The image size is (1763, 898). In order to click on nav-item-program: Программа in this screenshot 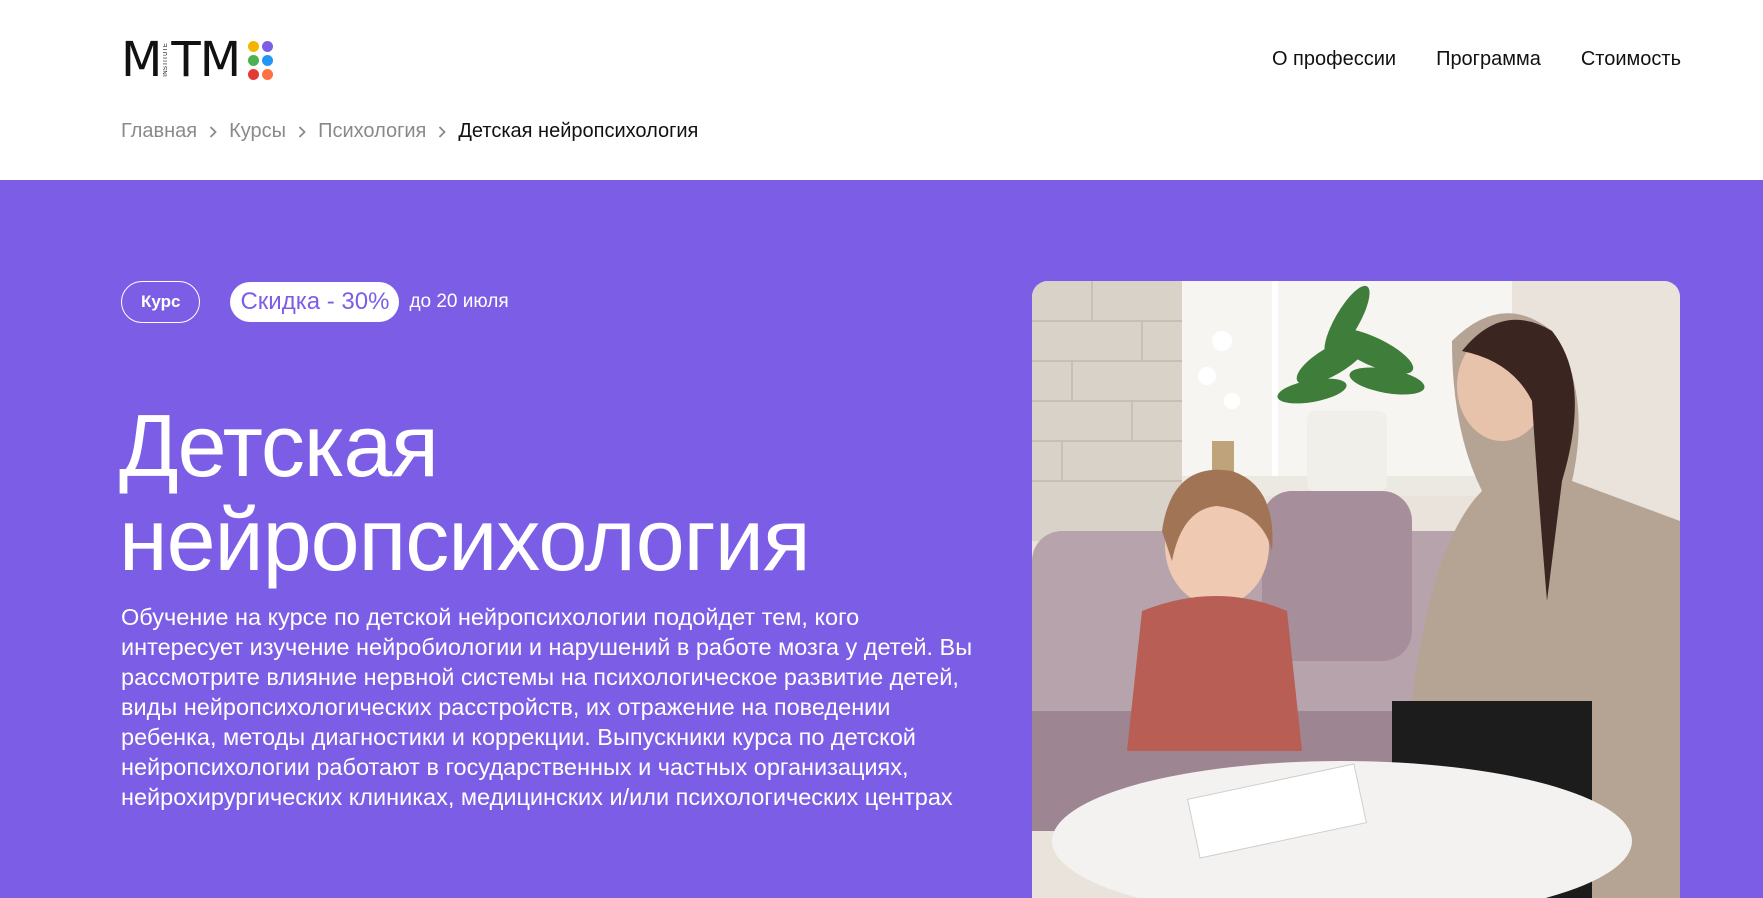, I will do `click(1488, 59)`.